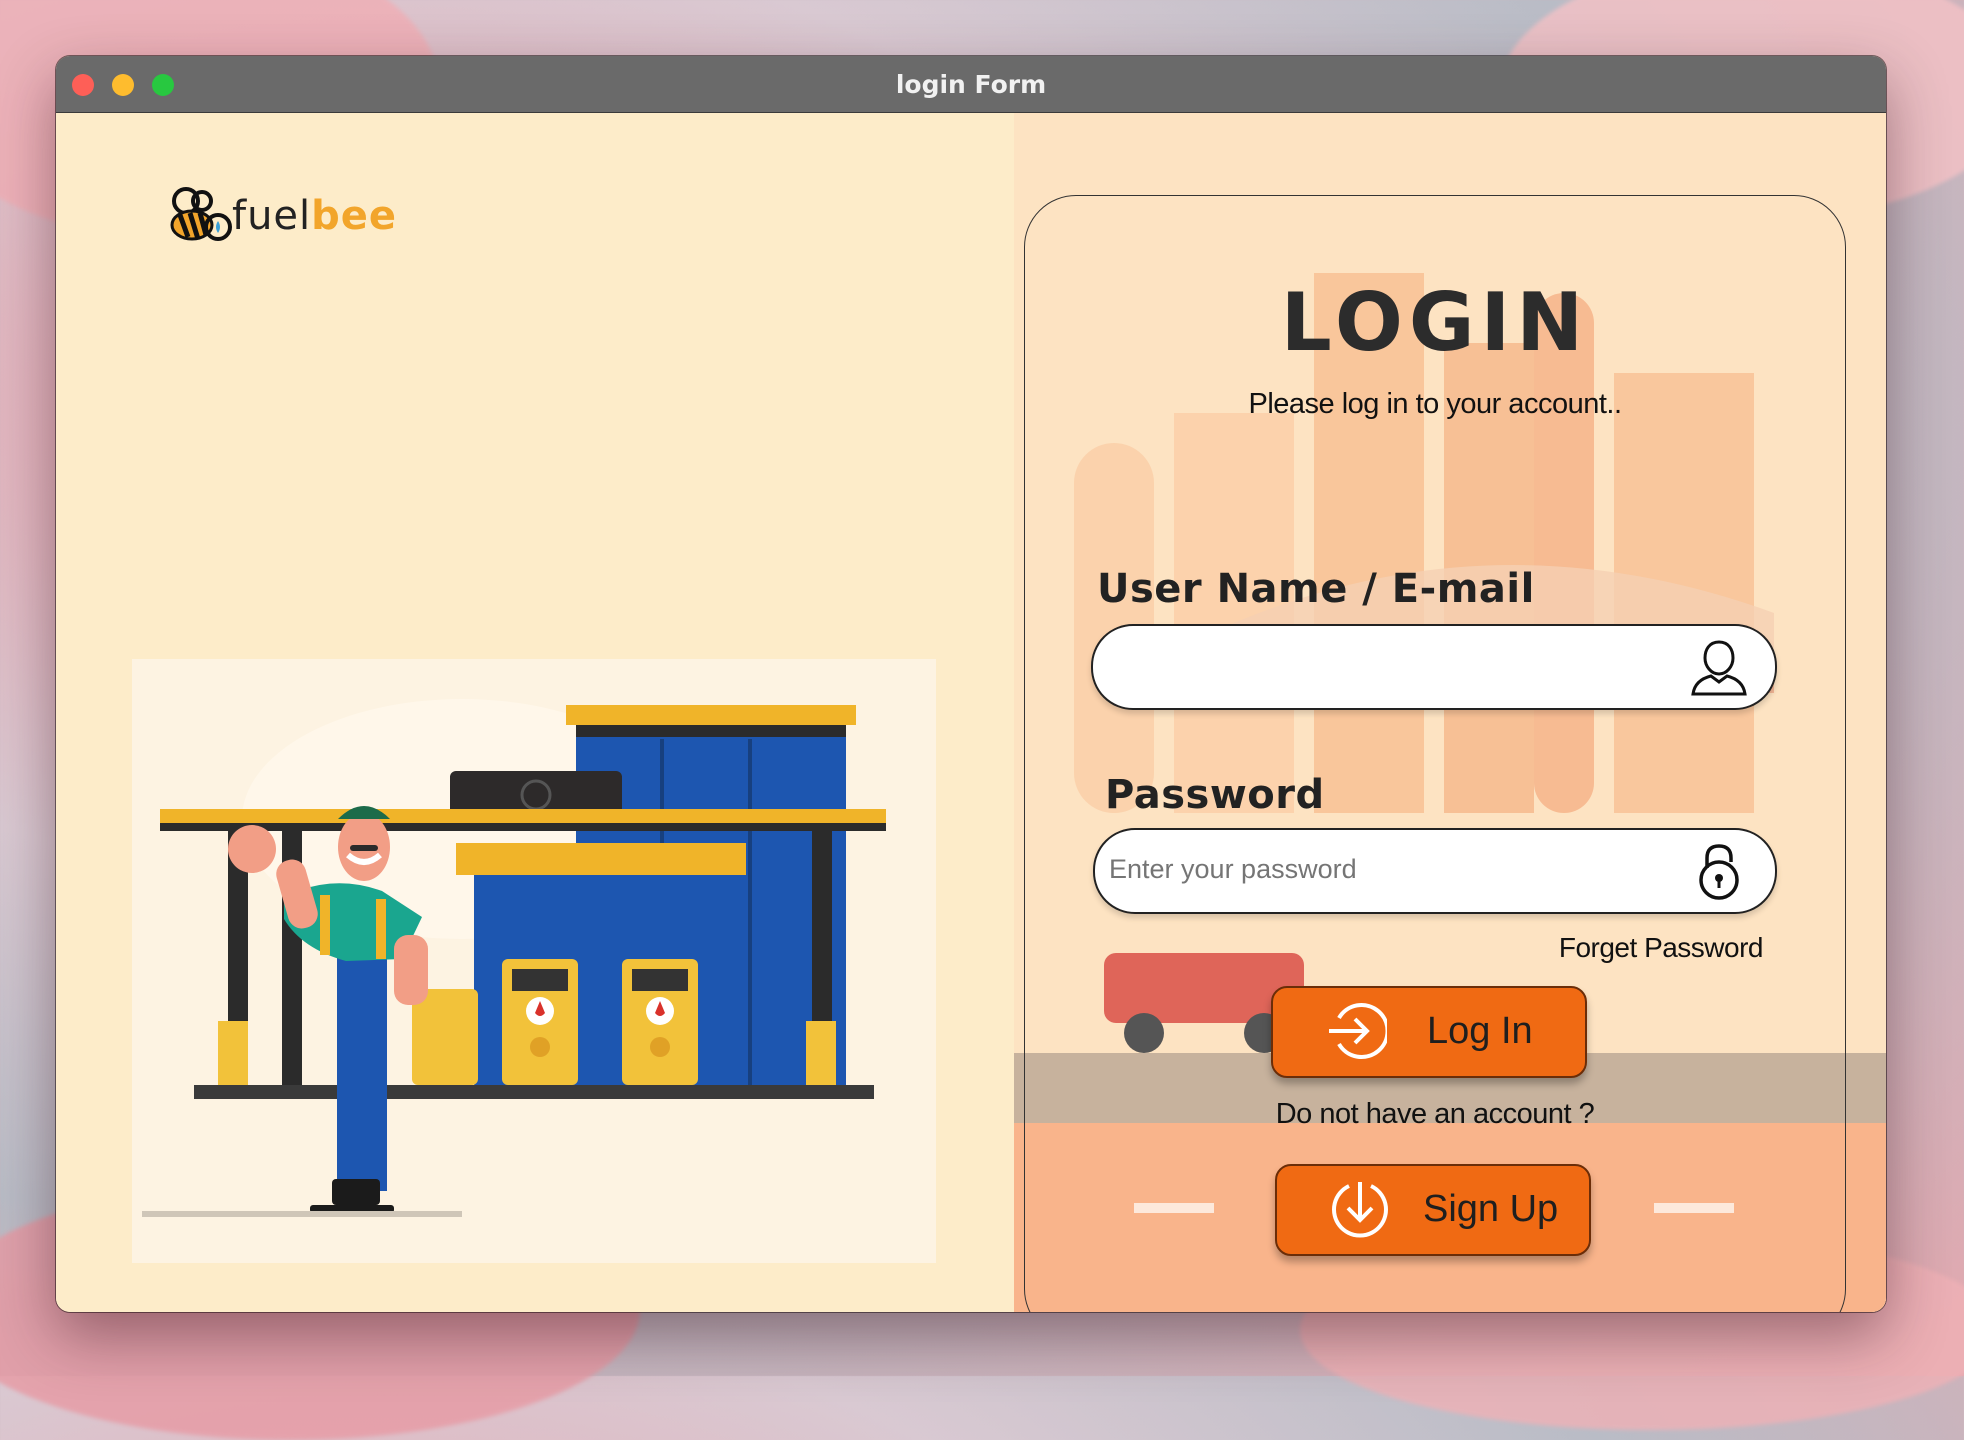 The height and width of the screenshot is (1440, 1964). What do you see at coordinates (1435, 322) in the screenshot?
I see `login-title: LOGIN` at bounding box center [1435, 322].